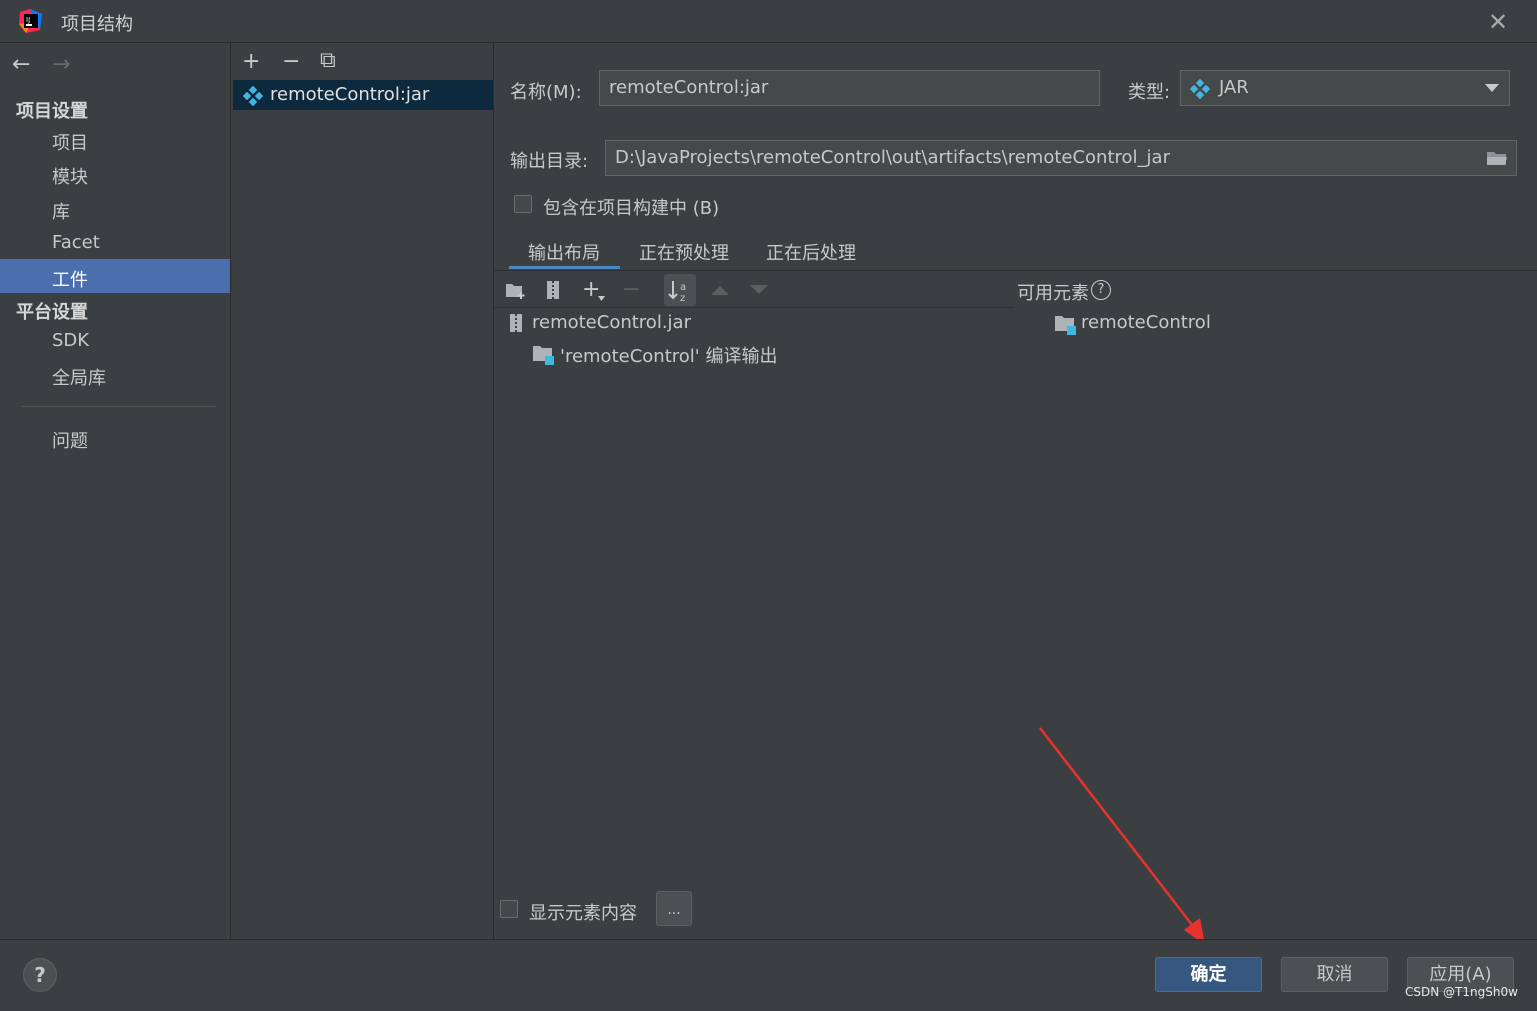 This screenshot has height=1011, width=1537. I want to click on artifact-diamond-icon, so click(253, 96).